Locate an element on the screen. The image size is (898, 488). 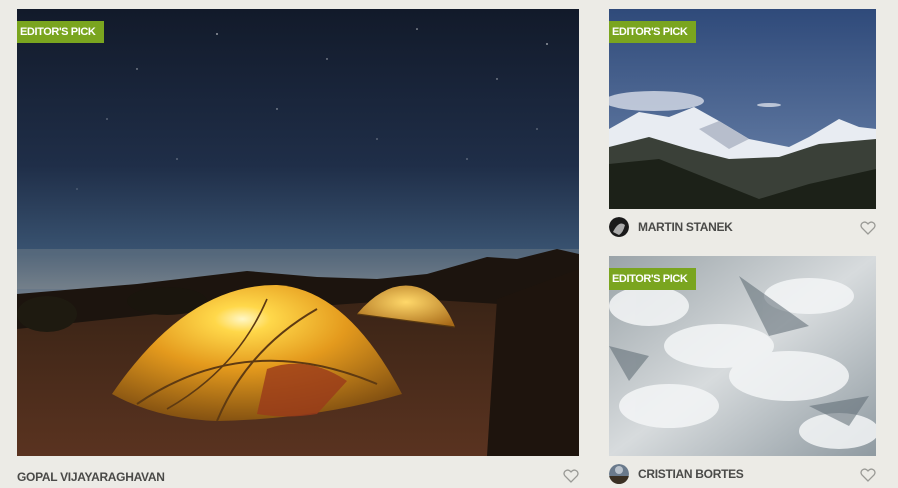
author-meta: GOPAL VIJAYARAGHAVAN is located at coordinates (298, 477).